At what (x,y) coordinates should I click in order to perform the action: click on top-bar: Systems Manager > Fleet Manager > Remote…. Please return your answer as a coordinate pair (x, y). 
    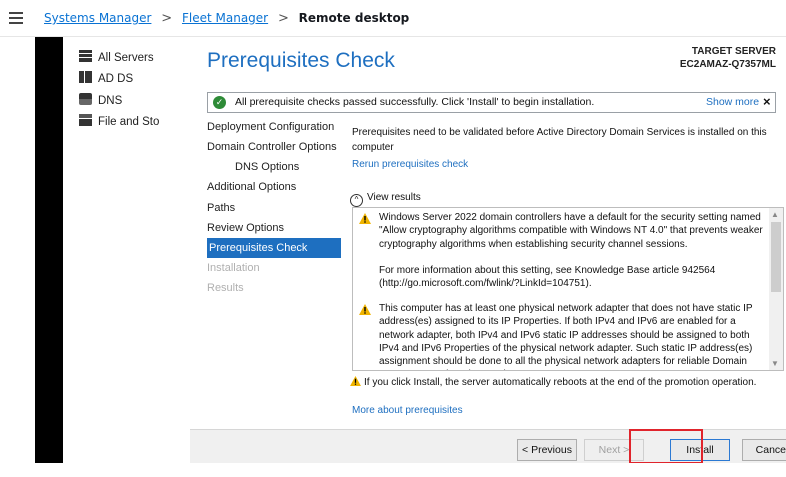
    Looking at the image, I should click on (393, 18).